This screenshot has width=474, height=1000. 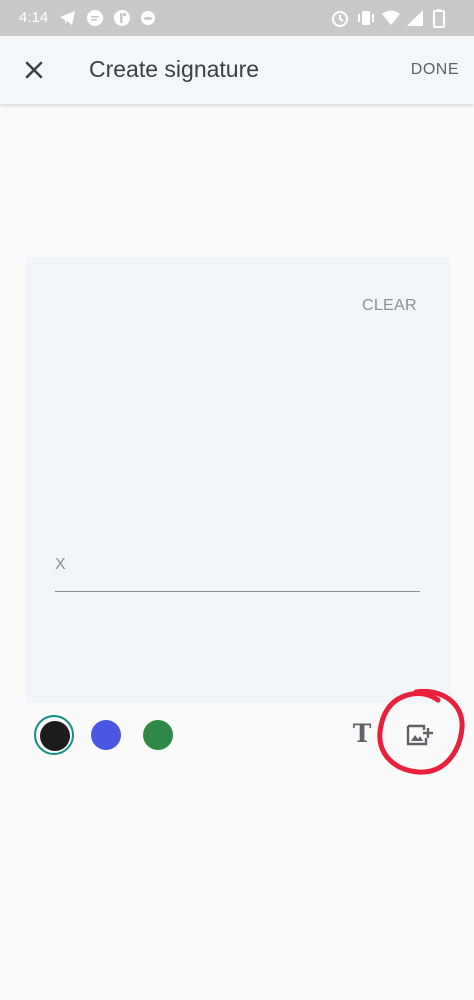 I want to click on wifi-icon, so click(x=391, y=17).